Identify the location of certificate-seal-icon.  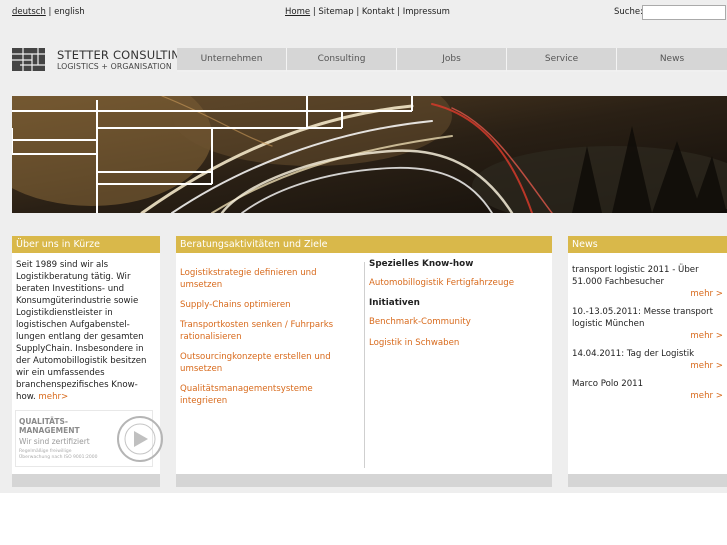
(140, 439).